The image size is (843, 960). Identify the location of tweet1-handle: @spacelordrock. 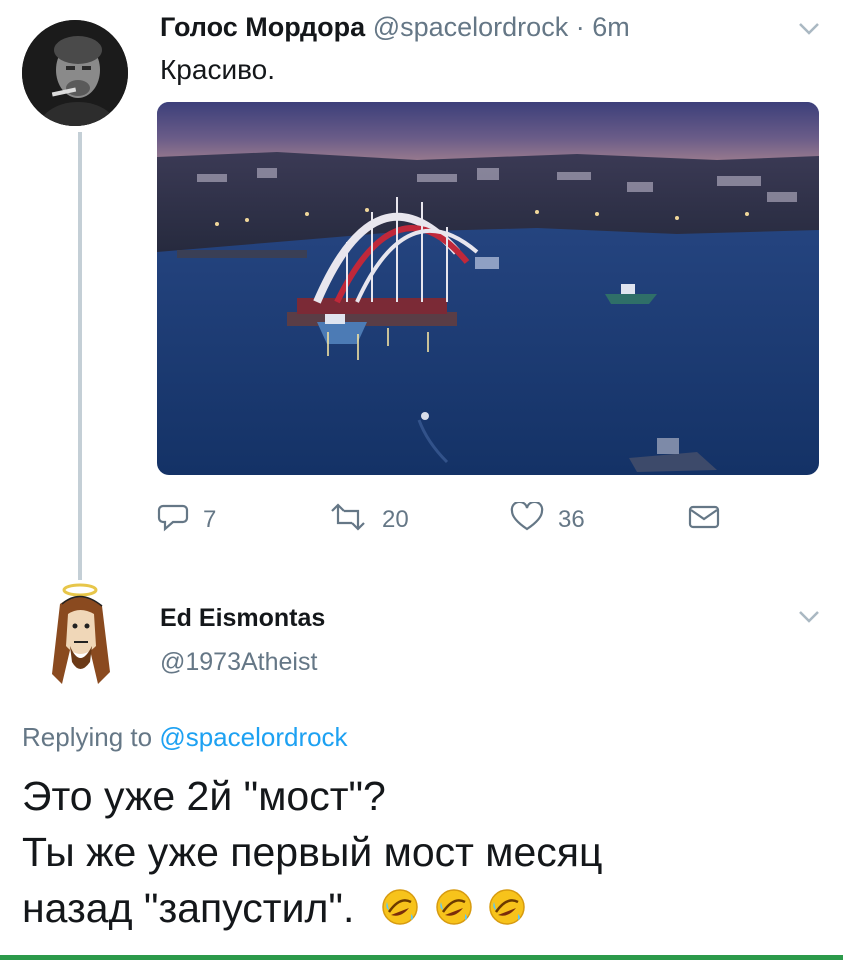
(471, 27).